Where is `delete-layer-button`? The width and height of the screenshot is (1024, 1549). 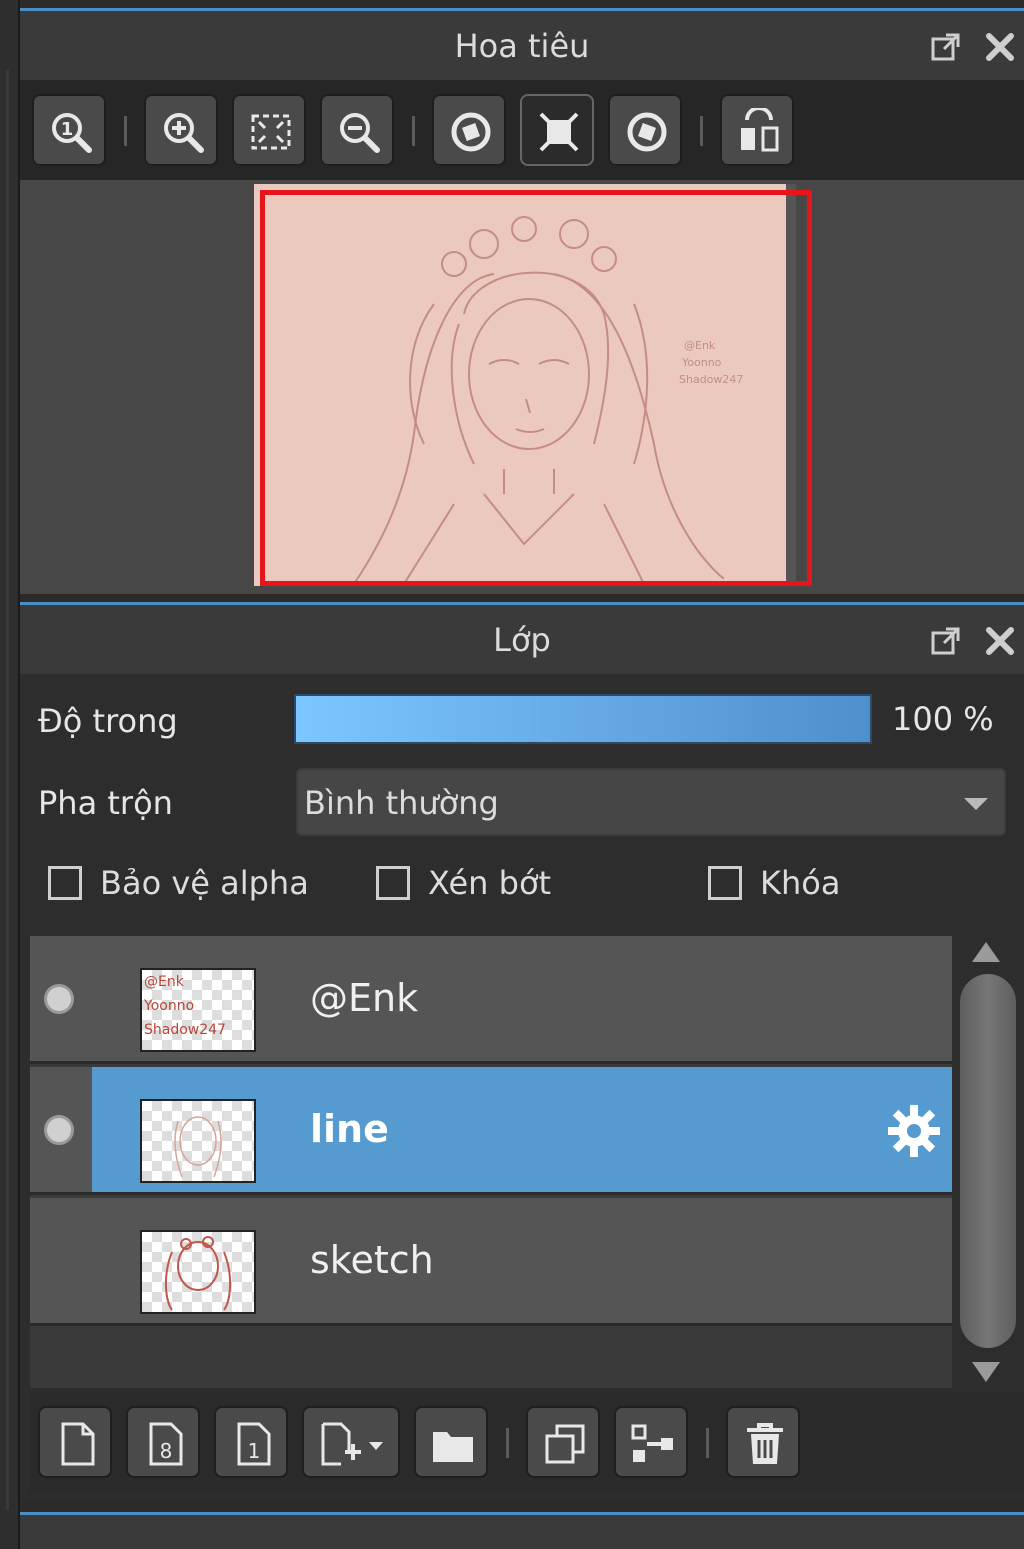
delete-layer-button is located at coordinates (763, 1442).